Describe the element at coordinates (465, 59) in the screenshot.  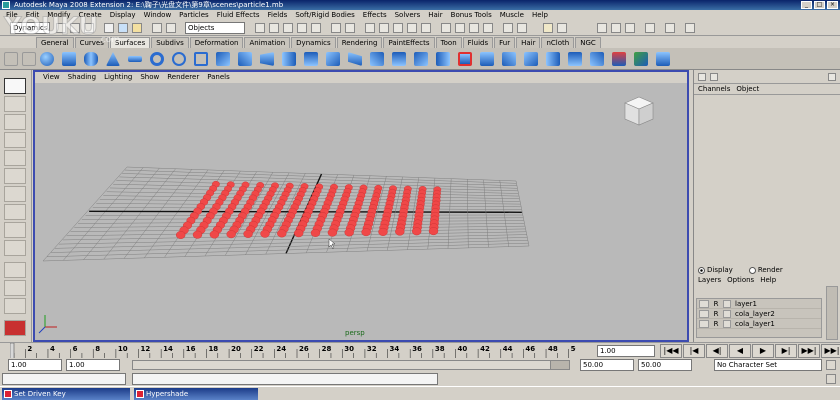
I see `trim-tool-icon` at that location.